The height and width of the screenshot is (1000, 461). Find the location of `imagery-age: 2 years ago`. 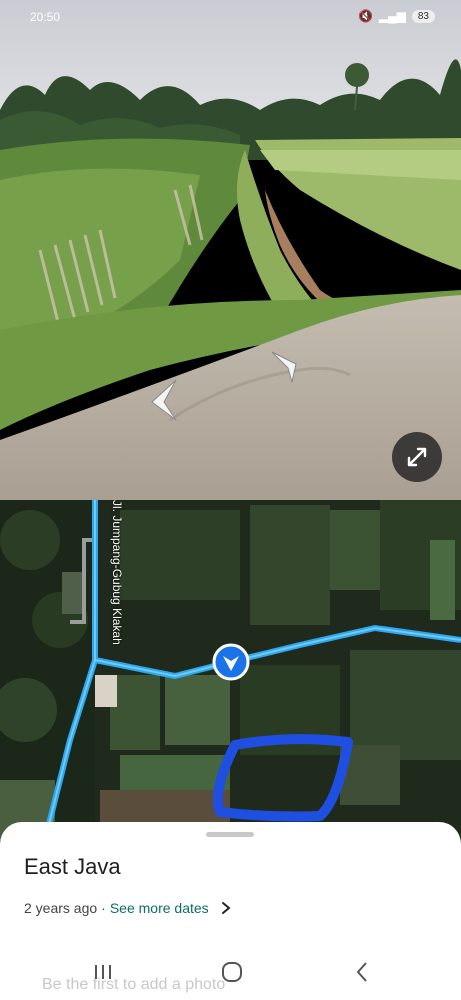

imagery-age: 2 years ago is located at coordinates (61, 908).